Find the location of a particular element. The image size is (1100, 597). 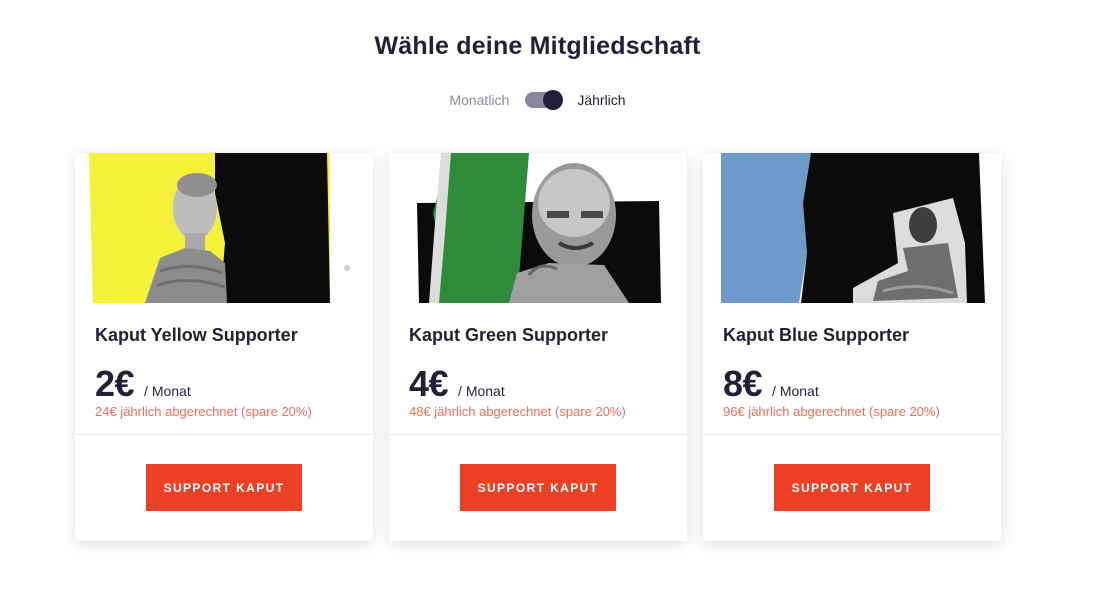

billing-switch is located at coordinates (544, 100).